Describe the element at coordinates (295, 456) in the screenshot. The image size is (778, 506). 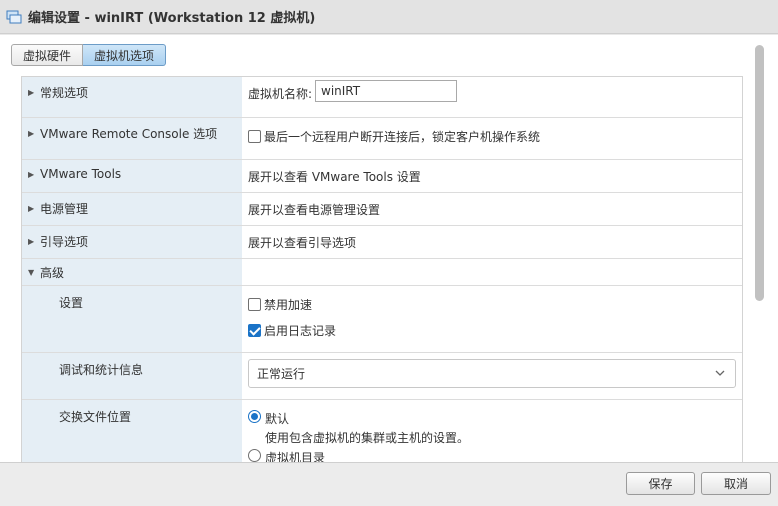
I see `swap-vm-dir-label: 虚拟机目录` at that location.